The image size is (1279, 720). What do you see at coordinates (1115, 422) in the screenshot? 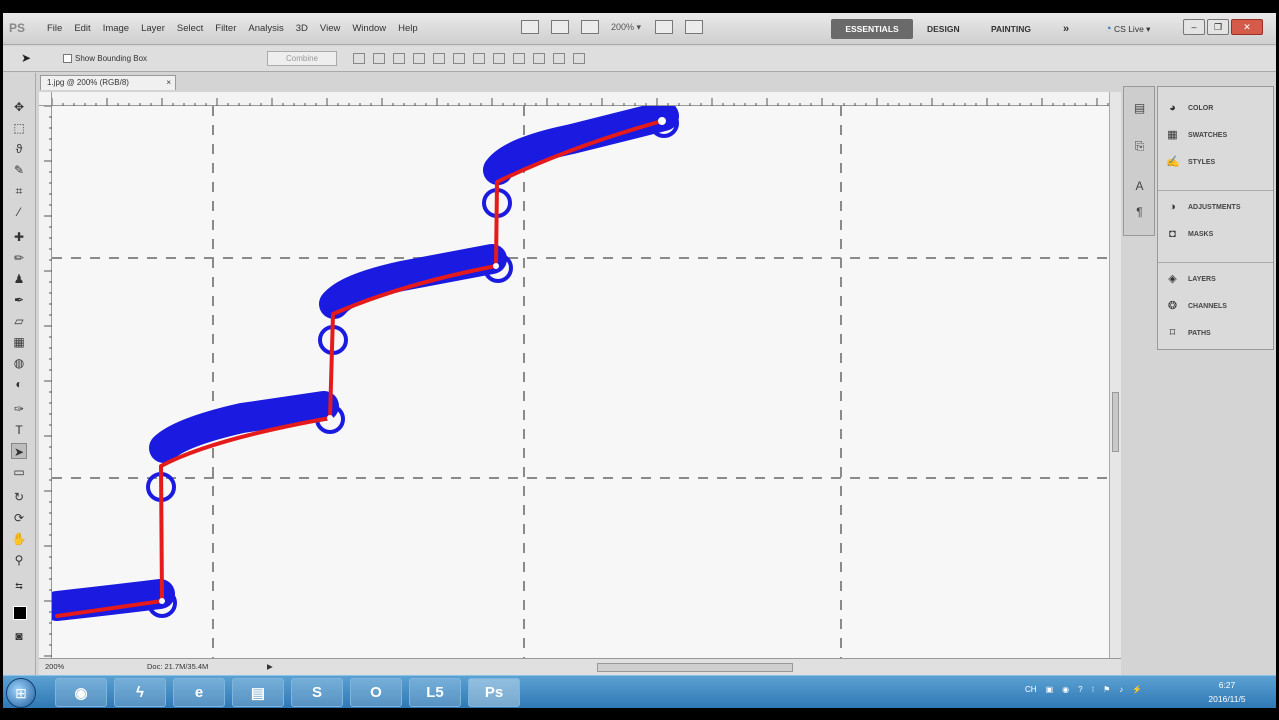
I see `vertical-scroll-thumb` at bounding box center [1115, 422].